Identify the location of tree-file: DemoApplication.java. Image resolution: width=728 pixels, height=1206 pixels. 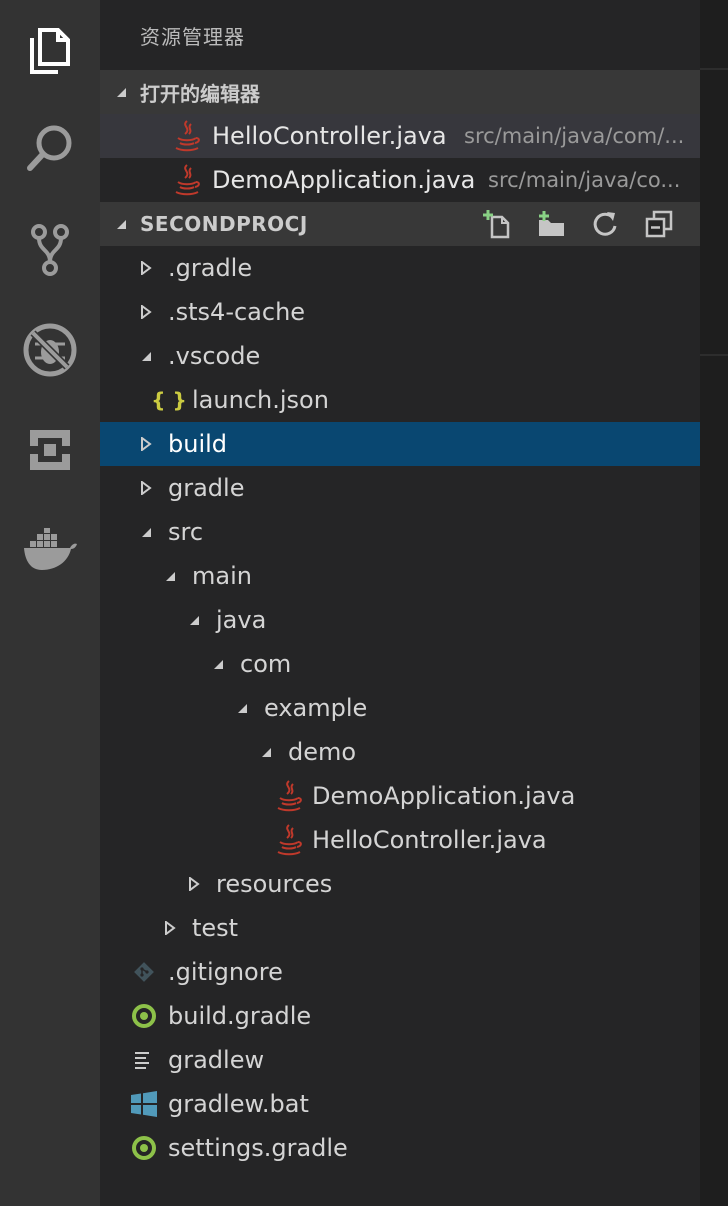
(400, 796).